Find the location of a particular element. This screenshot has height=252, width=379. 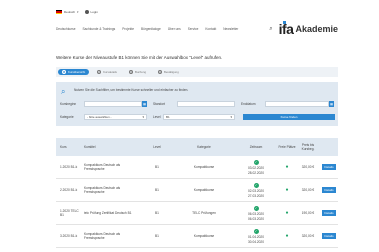

cell-titel: telc Prüfung Zertifikat Deutsch B1 is located at coordinates (108, 213).